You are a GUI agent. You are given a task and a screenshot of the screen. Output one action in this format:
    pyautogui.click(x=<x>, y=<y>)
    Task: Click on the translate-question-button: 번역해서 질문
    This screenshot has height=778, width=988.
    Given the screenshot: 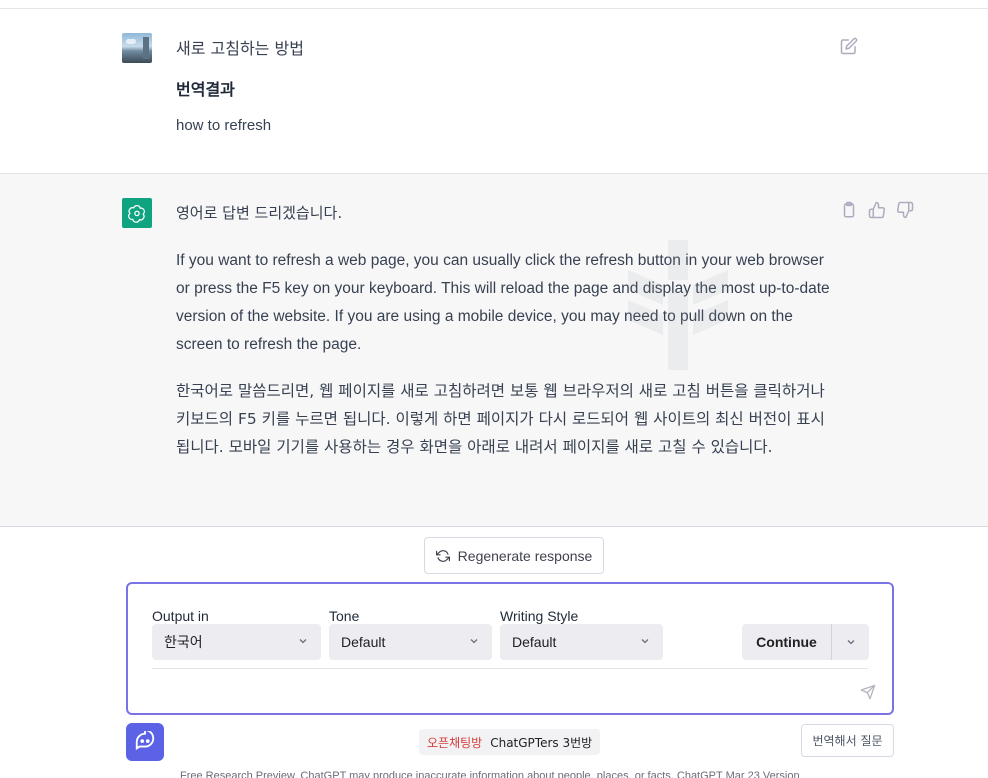 What is the action you would take?
    pyautogui.click(x=847, y=740)
    